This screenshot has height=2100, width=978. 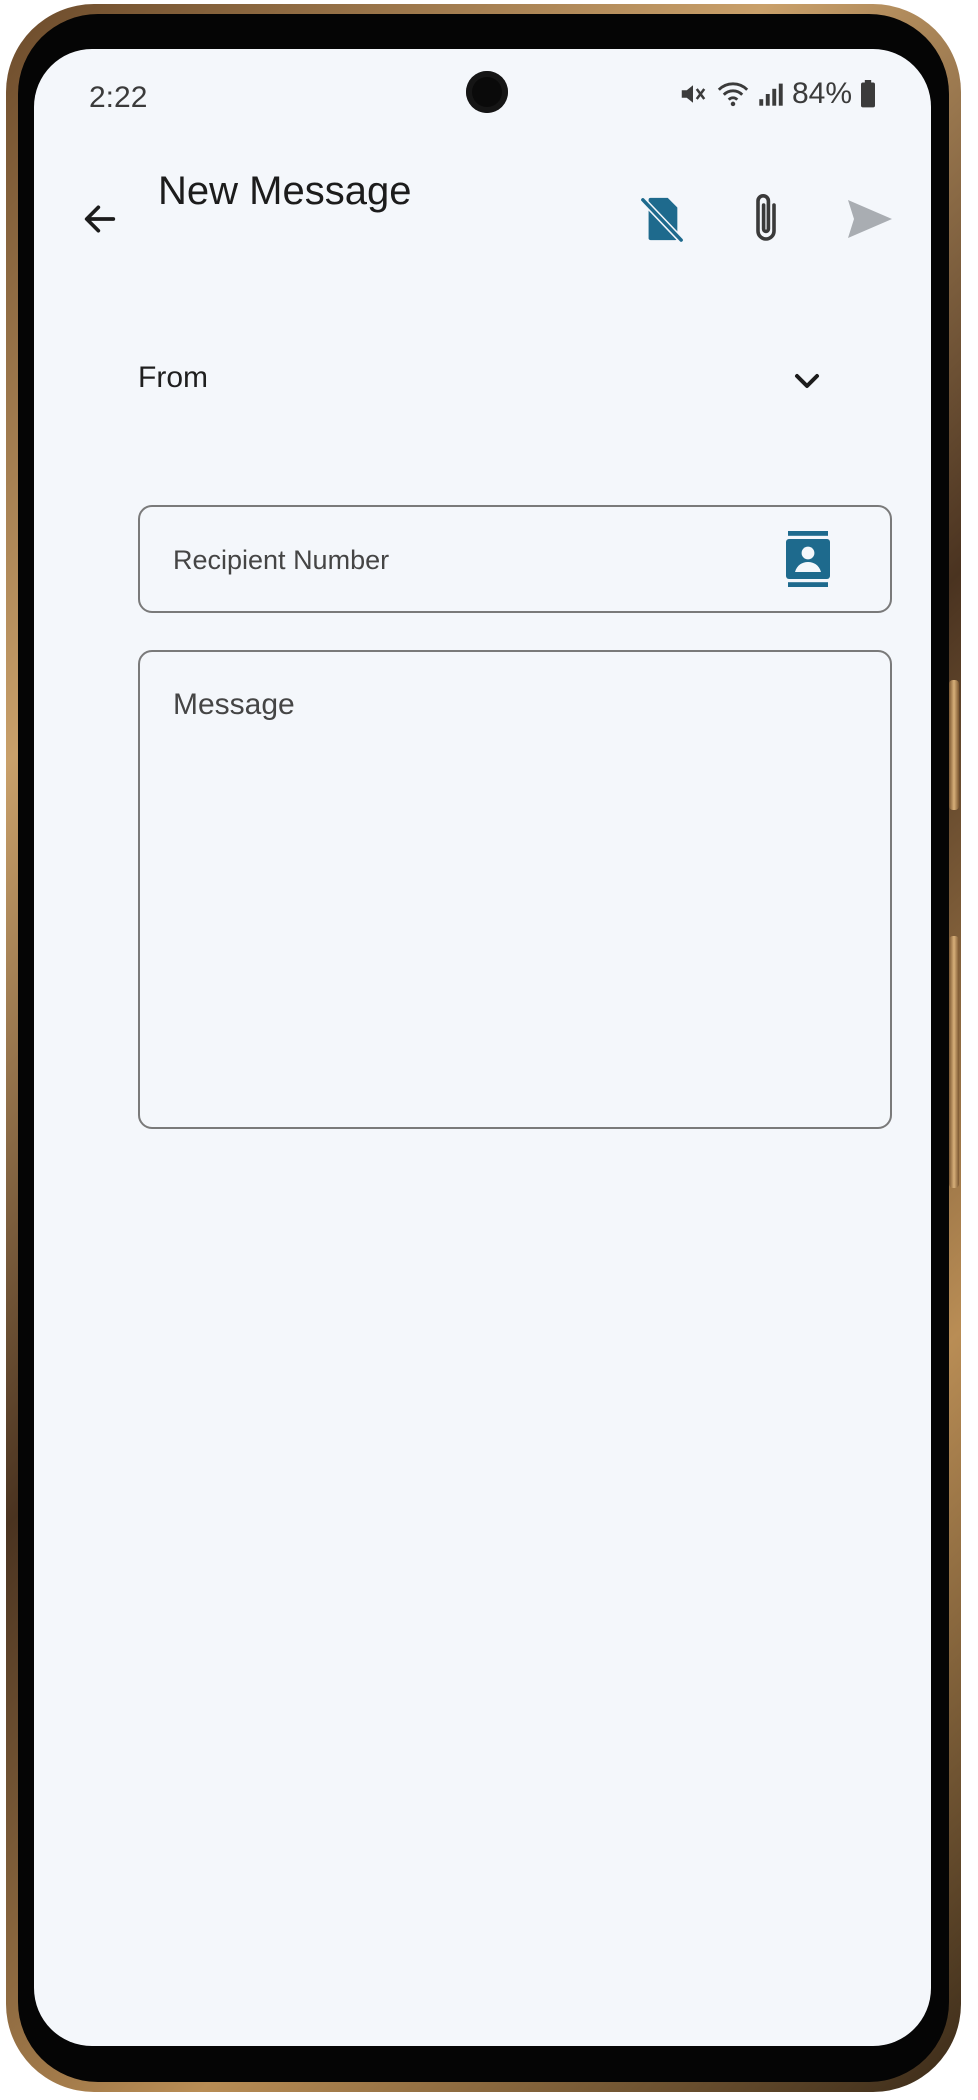 I want to click on send-icon, so click(x=870, y=221).